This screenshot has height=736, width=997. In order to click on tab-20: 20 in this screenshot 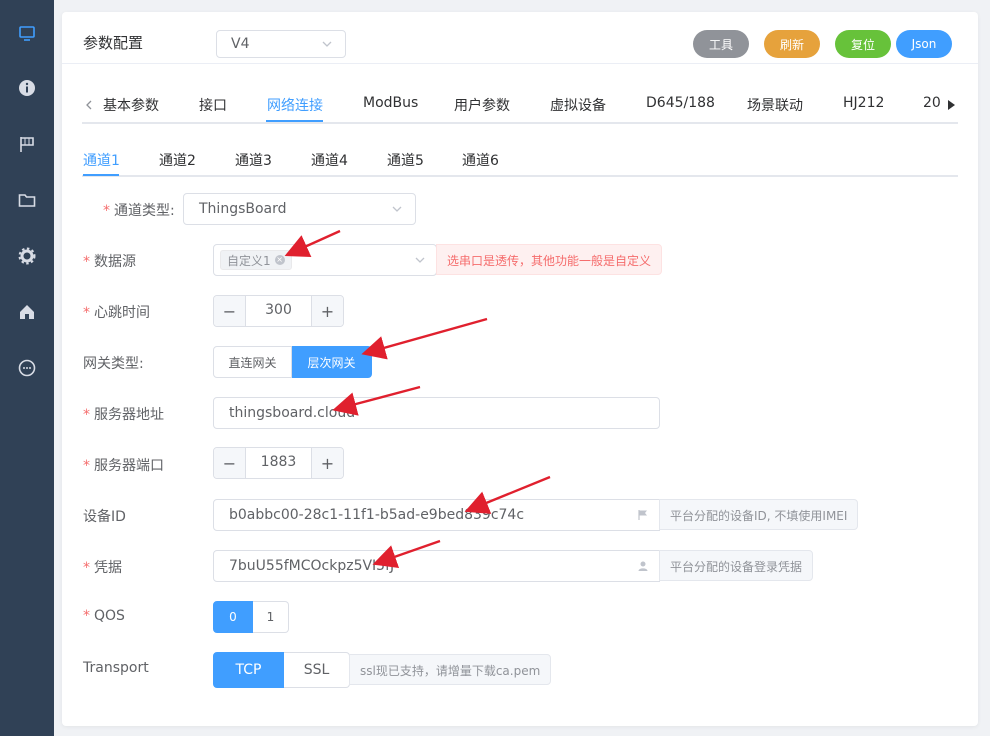, I will do `click(932, 103)`.